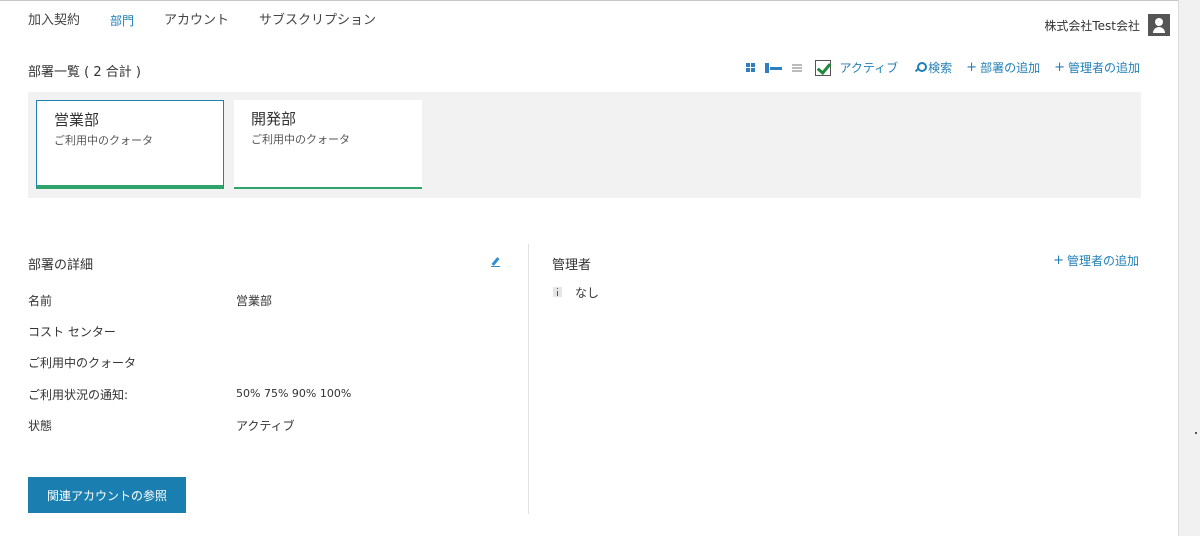  I want to click on detail-label-notification: ご利用状況の通知:, so click(78, 395).